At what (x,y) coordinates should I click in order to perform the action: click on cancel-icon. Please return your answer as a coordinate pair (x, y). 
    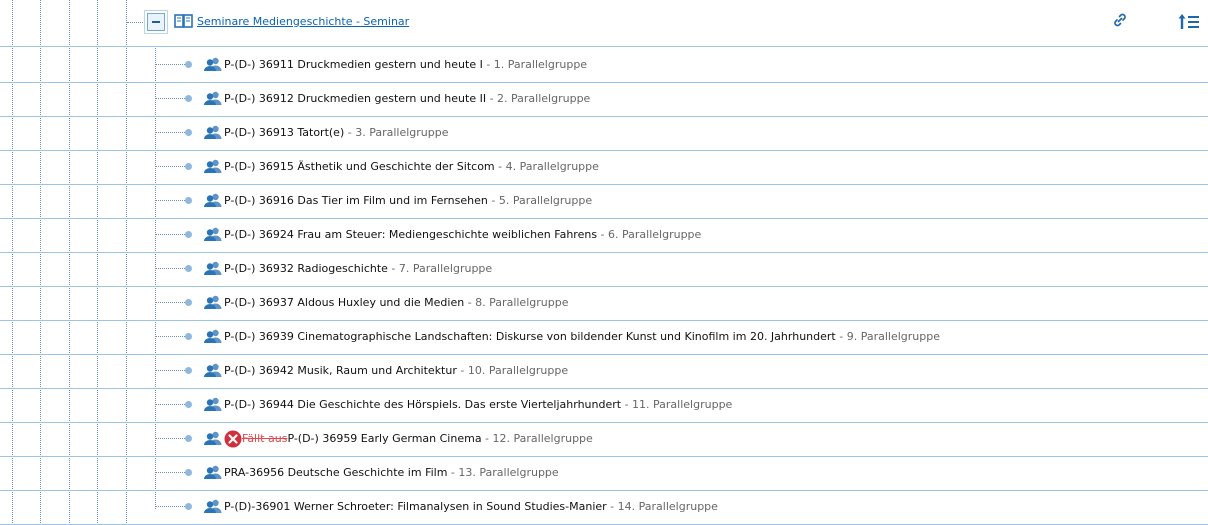
    Looking at the image, I should click on (233, 440).